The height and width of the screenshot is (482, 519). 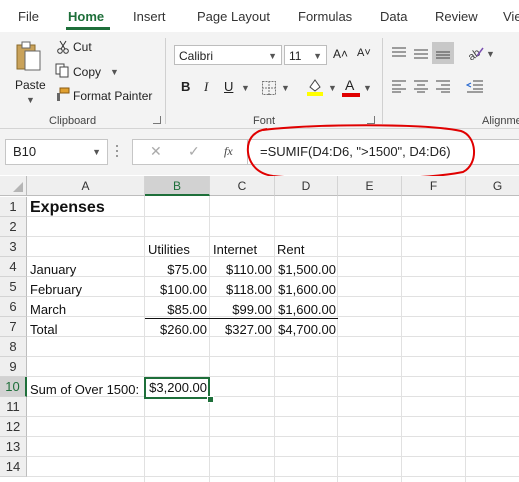 What do you see at coordinates (285, 88) in the screenshot?
I see `borders-dropdown-icon: ▼` at bounding box center [285, 88].